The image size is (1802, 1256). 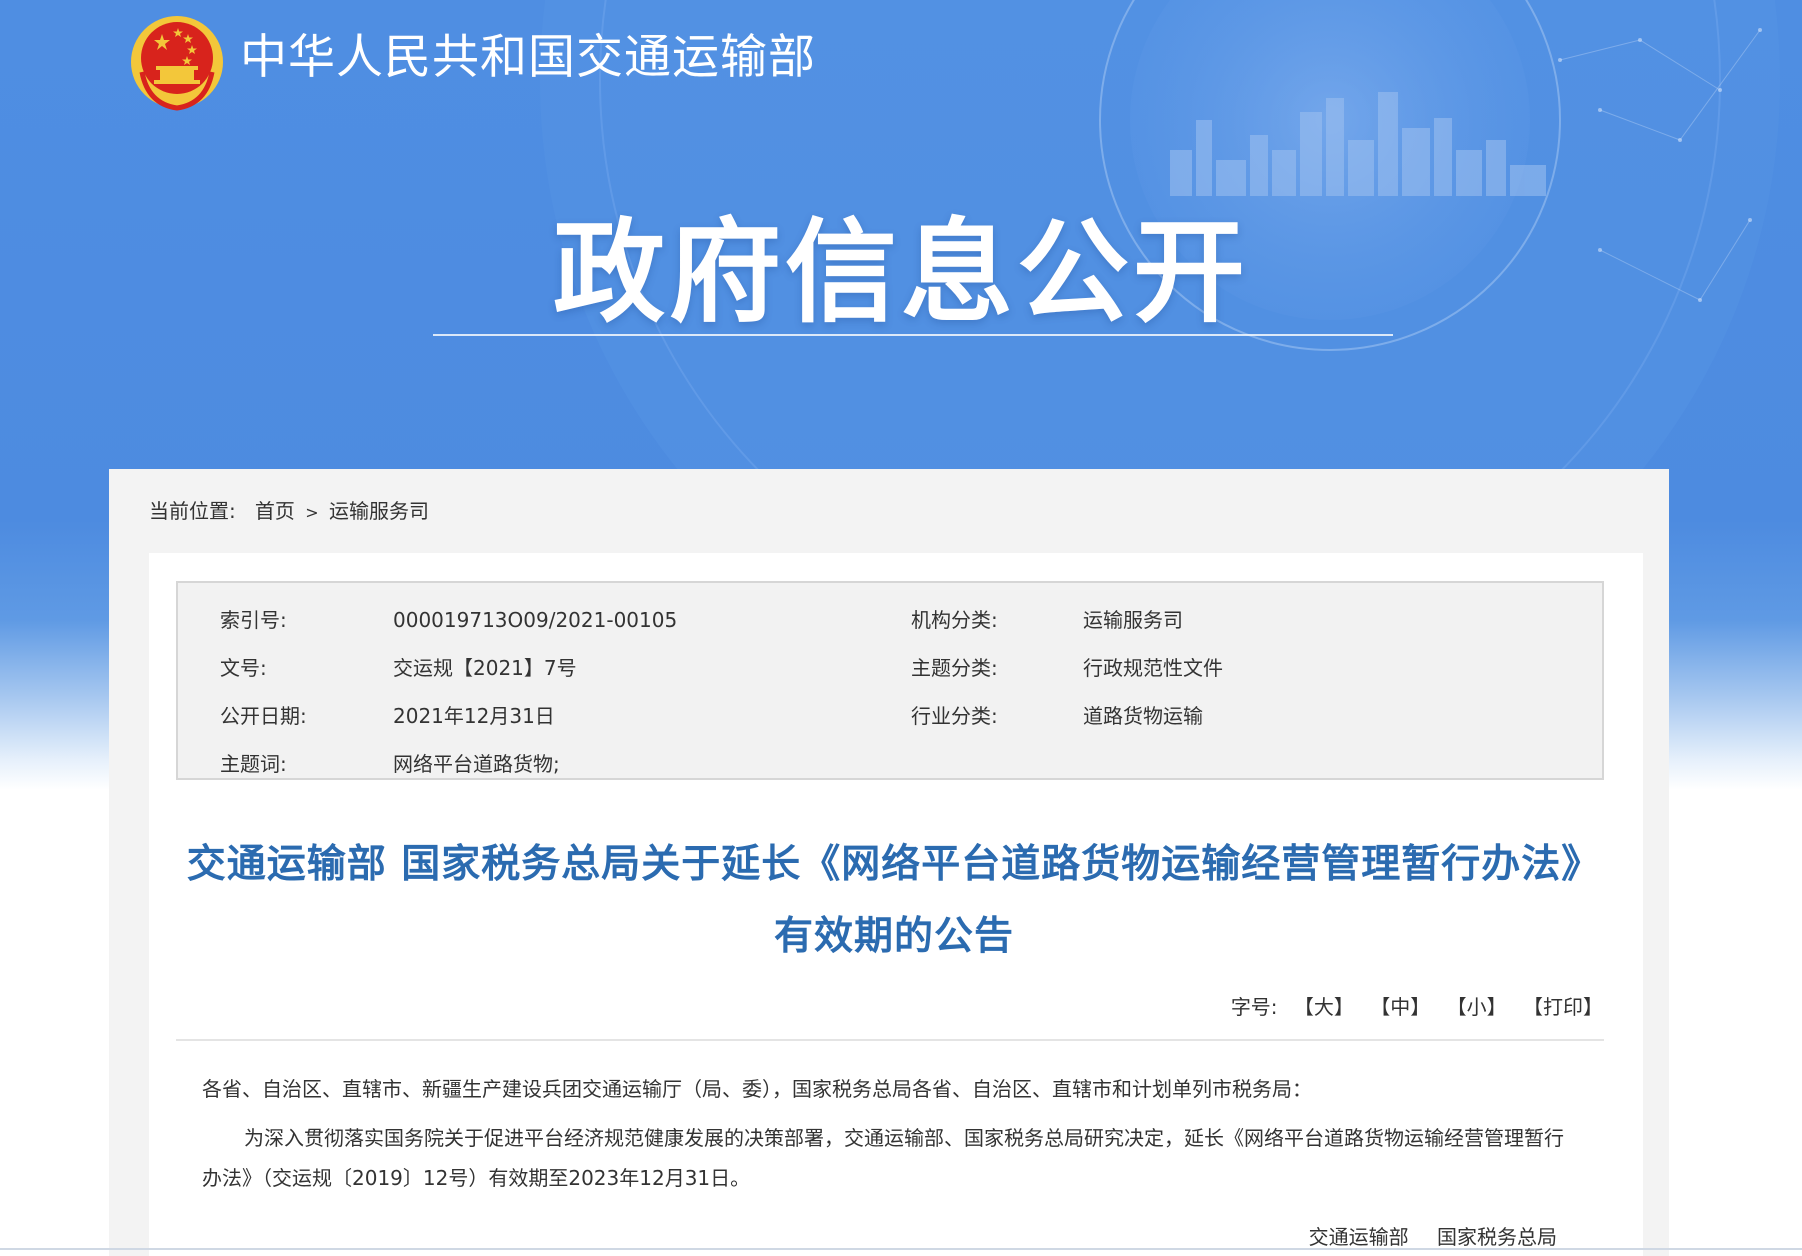 What do you see at coordinates (1143, 716) in the screenshot?
I see `industry-category-value: 道路货物运输` at bounding box center [1143, 716].